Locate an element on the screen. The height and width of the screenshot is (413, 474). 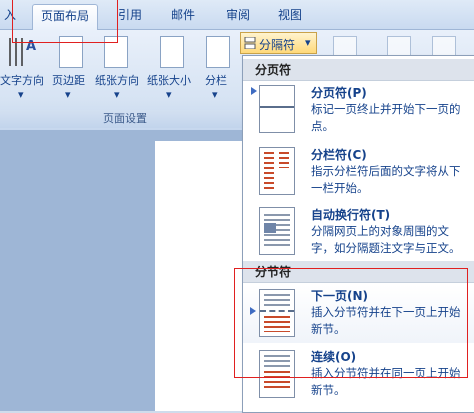
column-break-desc: 指示分栏符后面的文字将从下一栏开始。 is located at coordinates (386, 179).